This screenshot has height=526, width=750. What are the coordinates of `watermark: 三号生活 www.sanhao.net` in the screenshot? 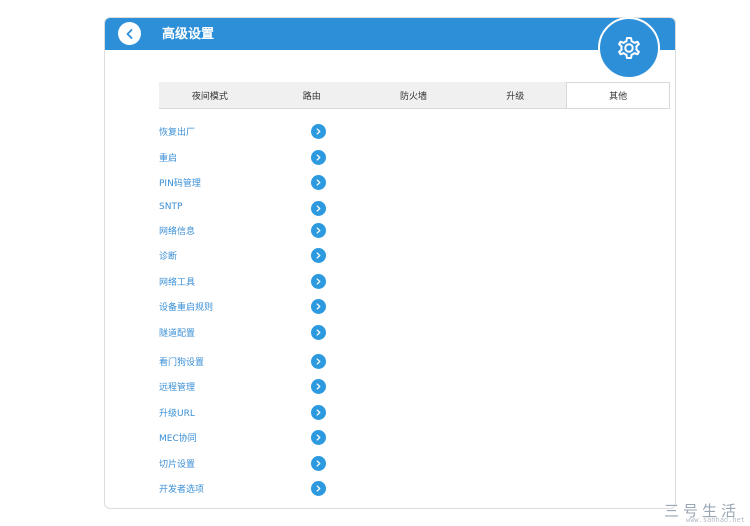 It's located at (706, 512).